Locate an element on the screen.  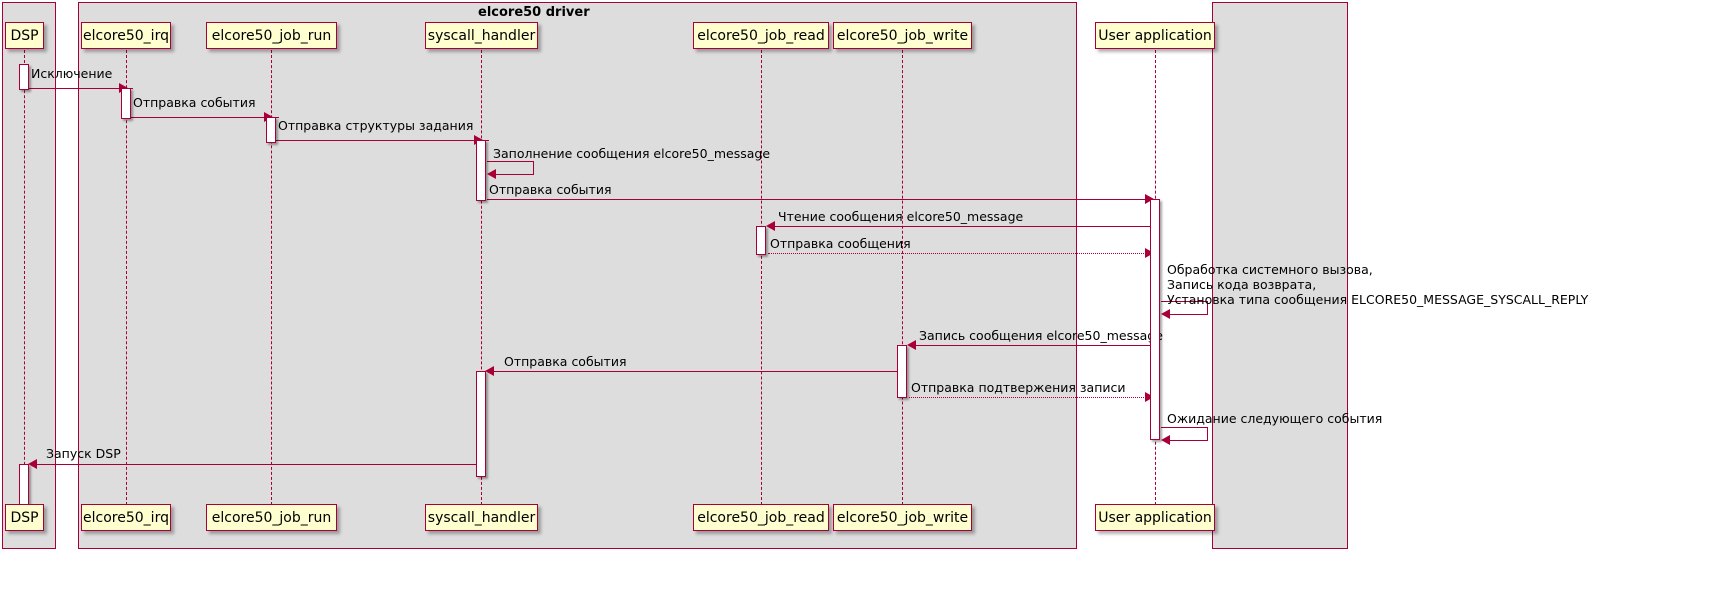
message-line-wait-next-event-bottom is located at coordinates (1188, 440).